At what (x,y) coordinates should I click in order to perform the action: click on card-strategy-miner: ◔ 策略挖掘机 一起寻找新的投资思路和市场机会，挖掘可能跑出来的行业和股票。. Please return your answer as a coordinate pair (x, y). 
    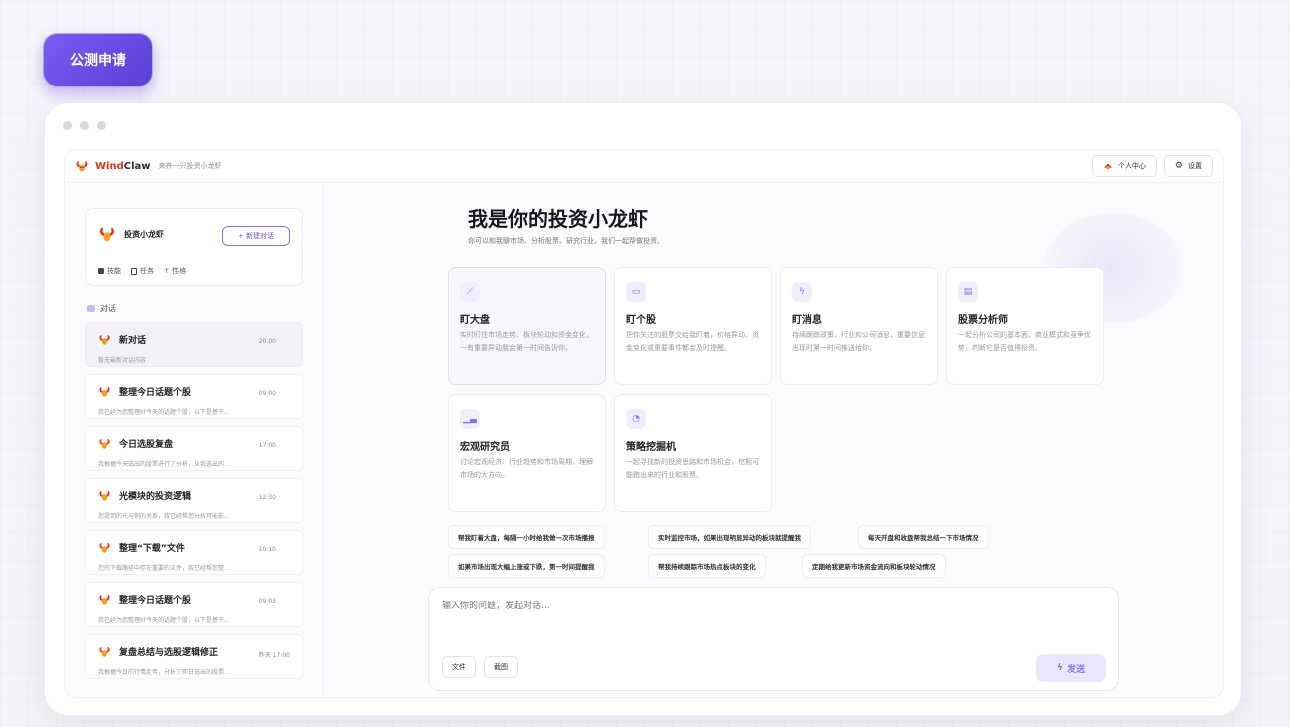
    Looking at the image, I should click on (693, 453).